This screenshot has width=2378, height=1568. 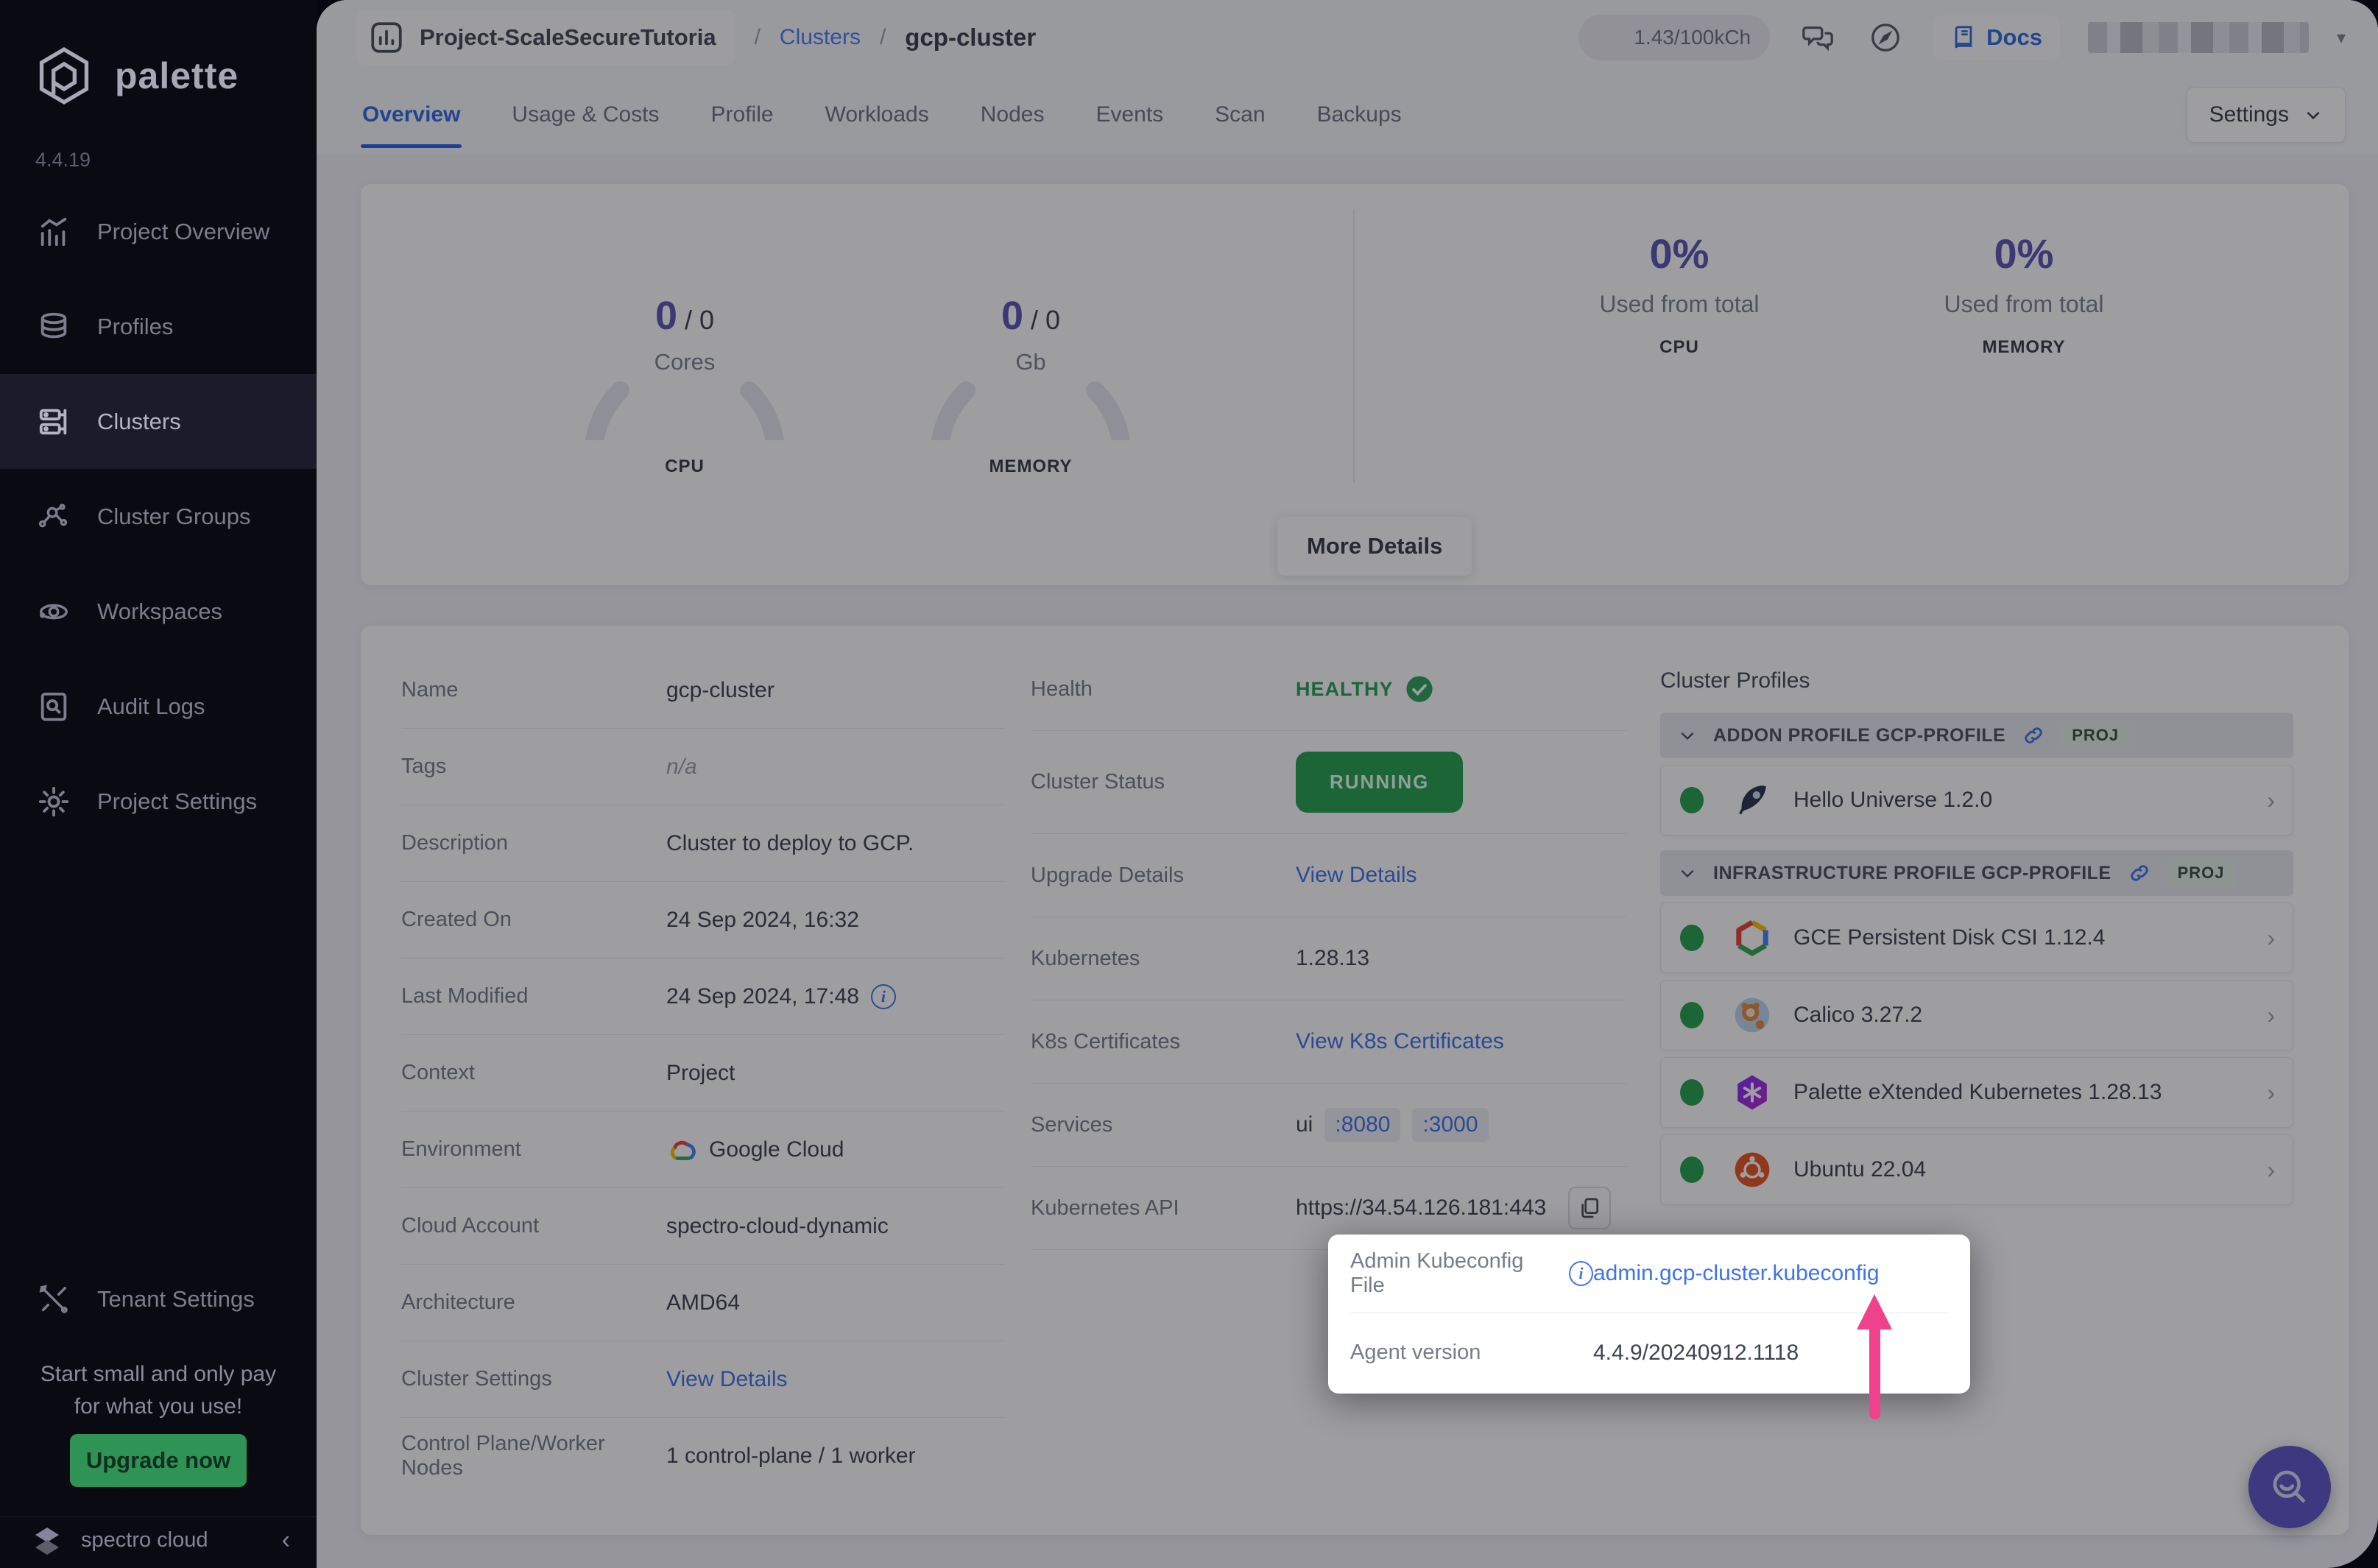 What do you see at coordinates (2095, 735) in the screenshot?
I see `scope-badge: PROJ` at bounding box center [2095, 735].